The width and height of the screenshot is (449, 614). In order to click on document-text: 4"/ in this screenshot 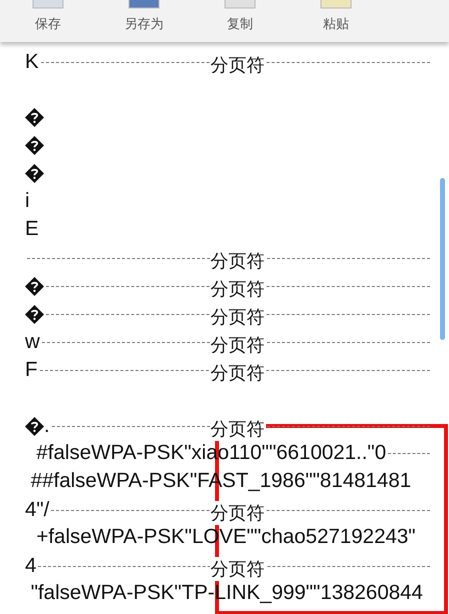, I will do `click(37, 510)`.